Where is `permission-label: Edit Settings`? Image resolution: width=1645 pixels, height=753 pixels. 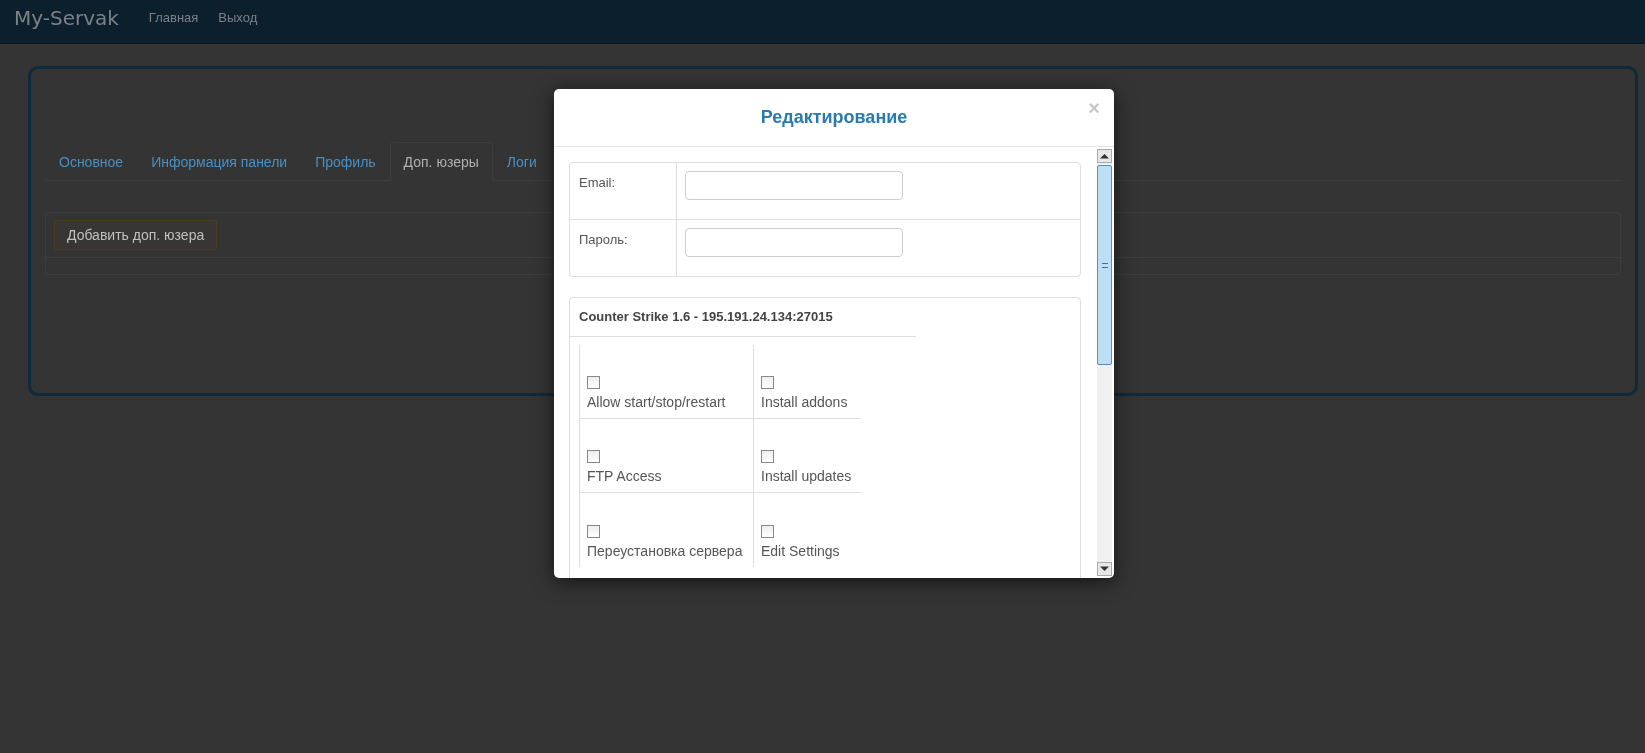 permission-label: Edit Settings is located at coordinates (800, 551).